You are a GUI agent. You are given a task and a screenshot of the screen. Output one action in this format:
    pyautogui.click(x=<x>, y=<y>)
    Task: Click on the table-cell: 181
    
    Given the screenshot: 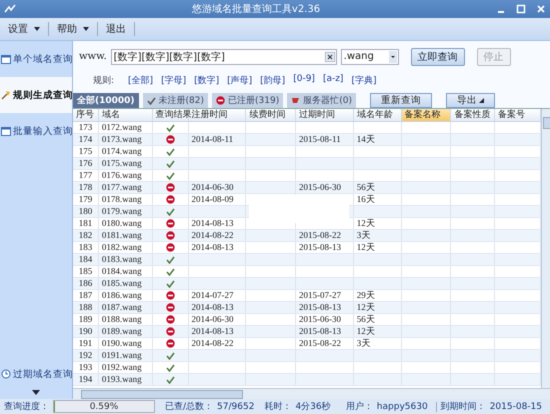 What is the action you would take?
    pyautogui.click(x=86, y=223)
    